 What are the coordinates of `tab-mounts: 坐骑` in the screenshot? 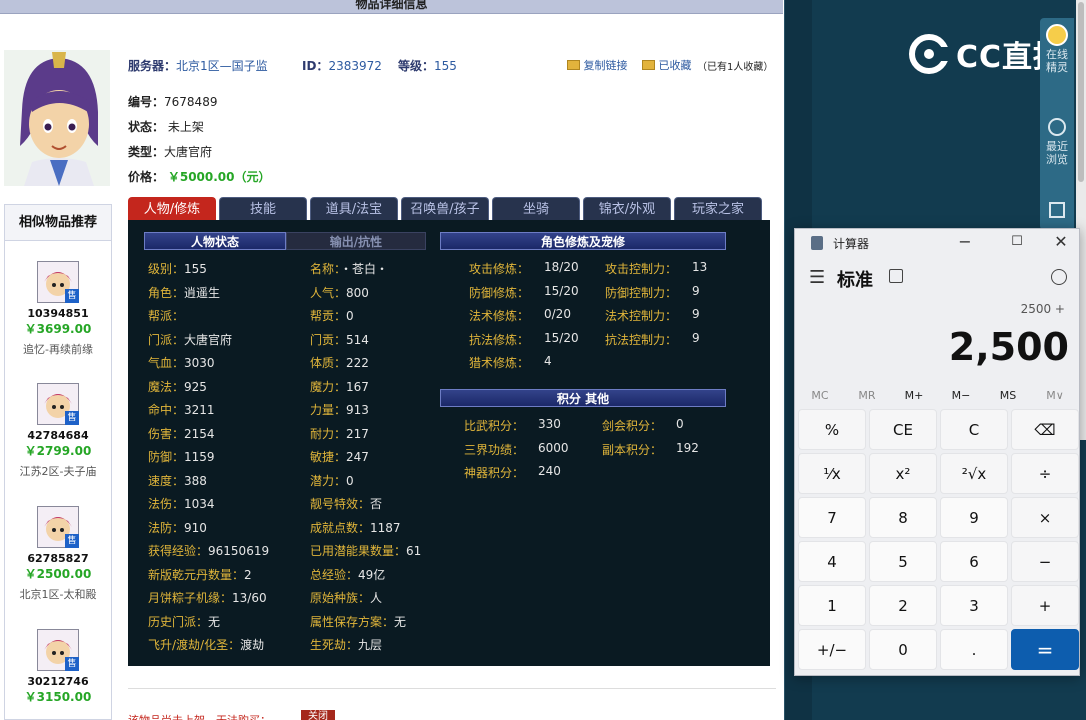 It's located at (536, 208).